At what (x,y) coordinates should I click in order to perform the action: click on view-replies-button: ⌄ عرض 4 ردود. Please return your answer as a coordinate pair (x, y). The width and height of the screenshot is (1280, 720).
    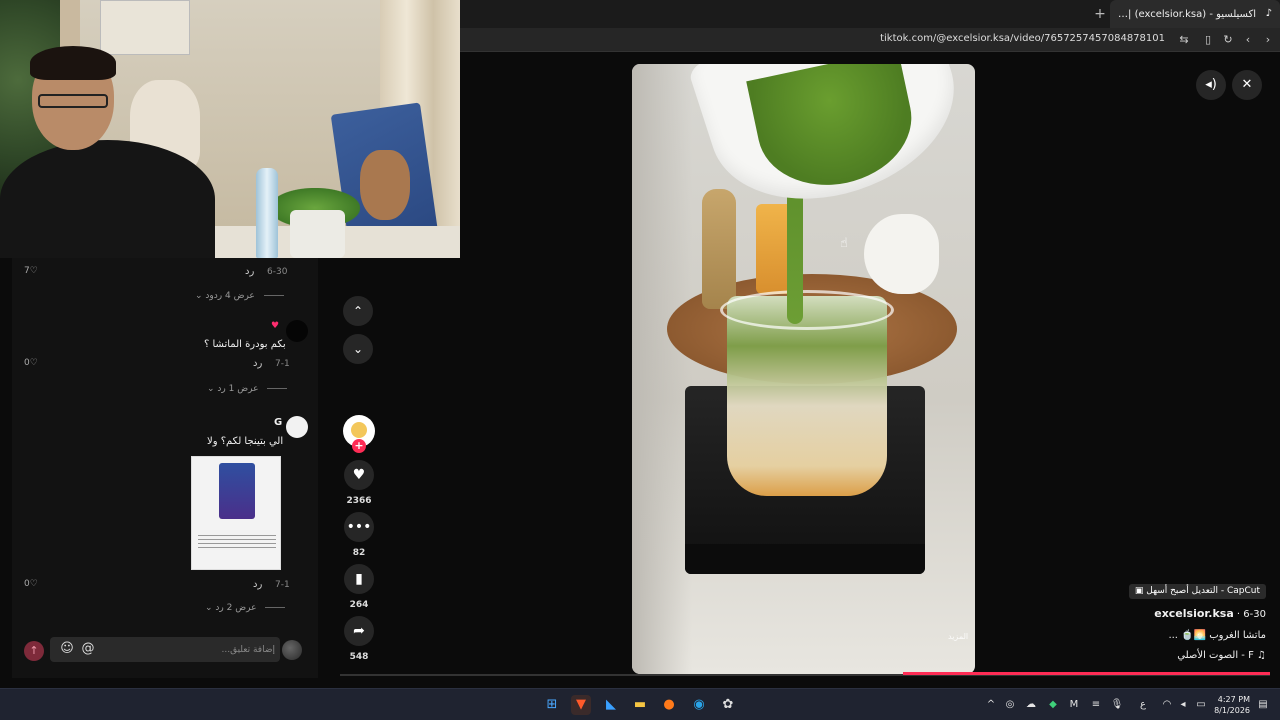
    Looking at the image, I should click on (239, 296).